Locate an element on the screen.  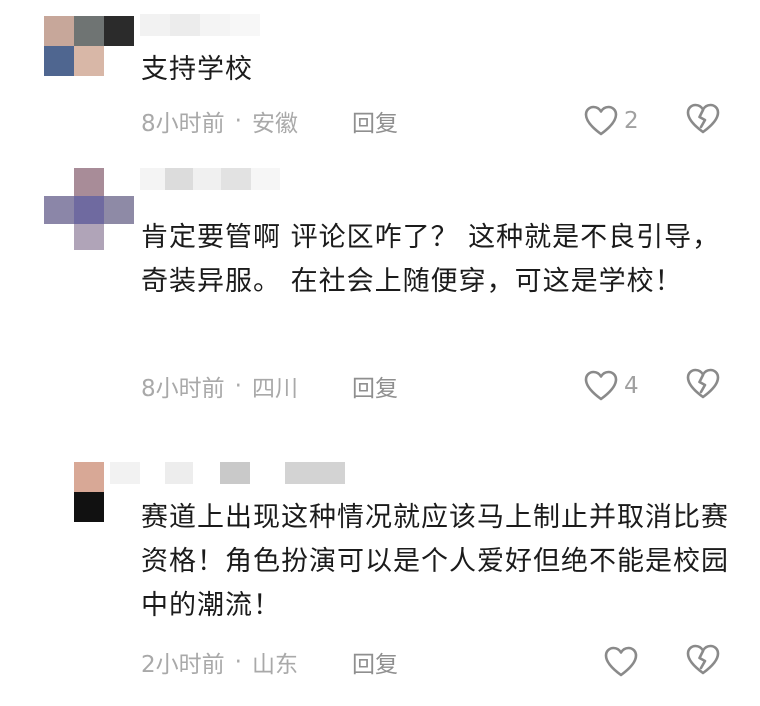
comment-meta: 2小时前 · 山东 is located at coordinates (219, 662).